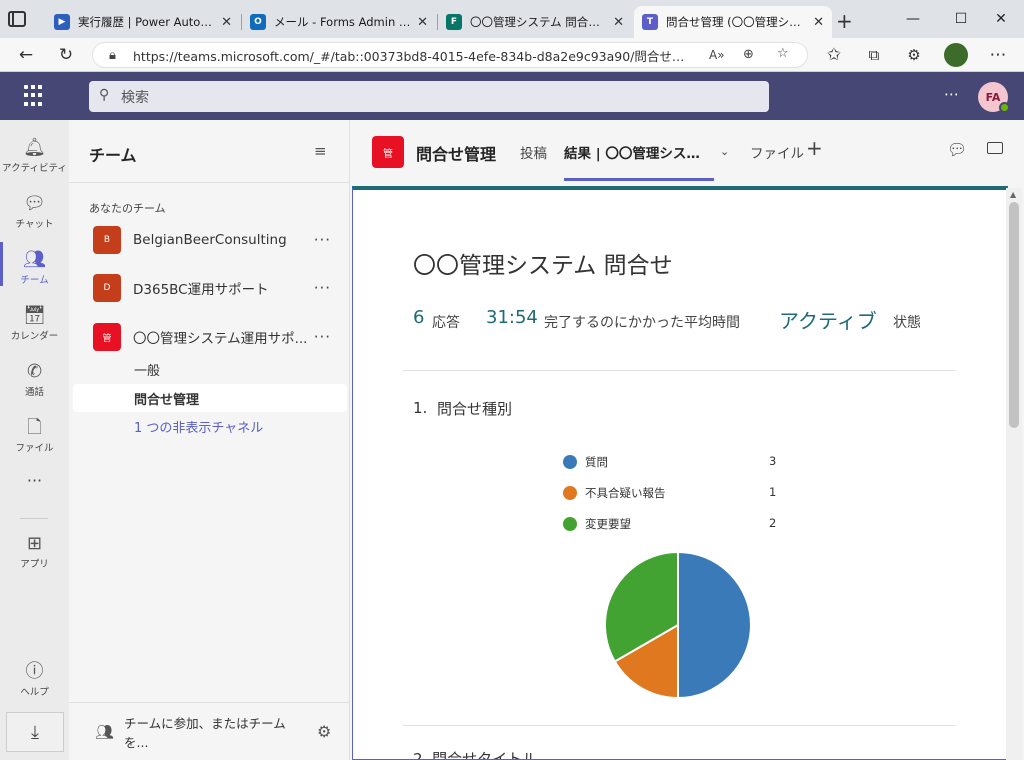  I want to click on filter-icon: ≡, so click(320, 151).